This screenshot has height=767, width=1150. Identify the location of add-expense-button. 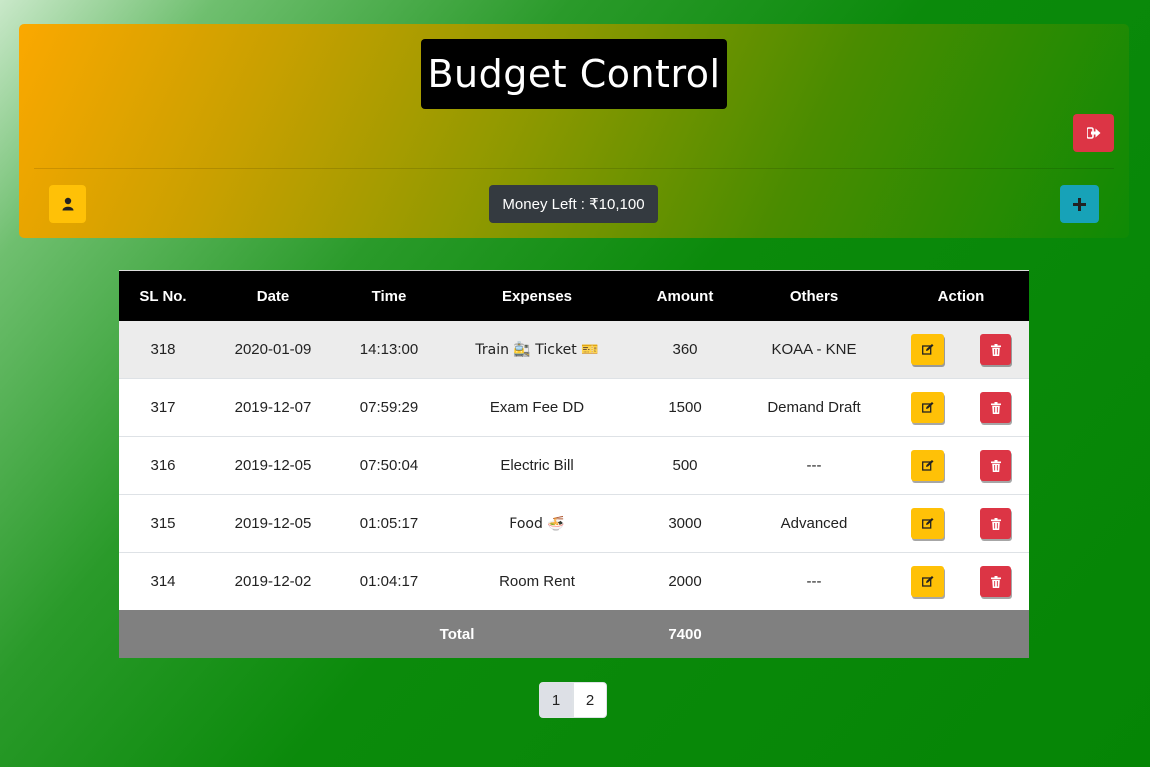
(1079, 204).